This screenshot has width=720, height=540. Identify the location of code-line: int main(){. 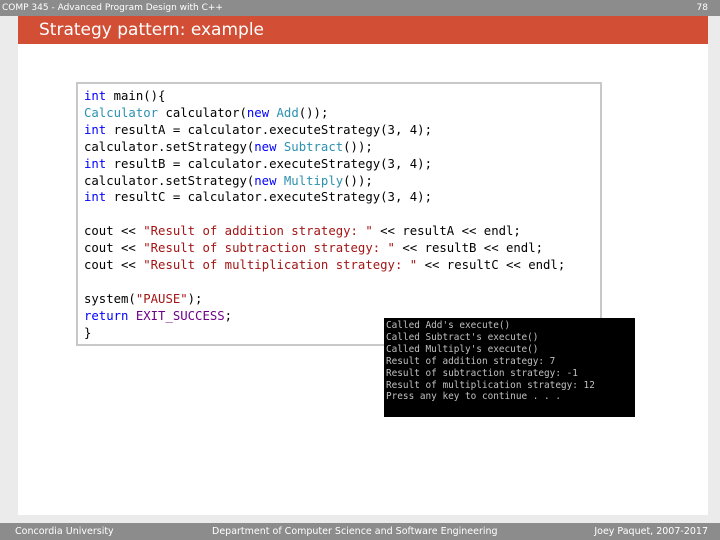
(124, 96).